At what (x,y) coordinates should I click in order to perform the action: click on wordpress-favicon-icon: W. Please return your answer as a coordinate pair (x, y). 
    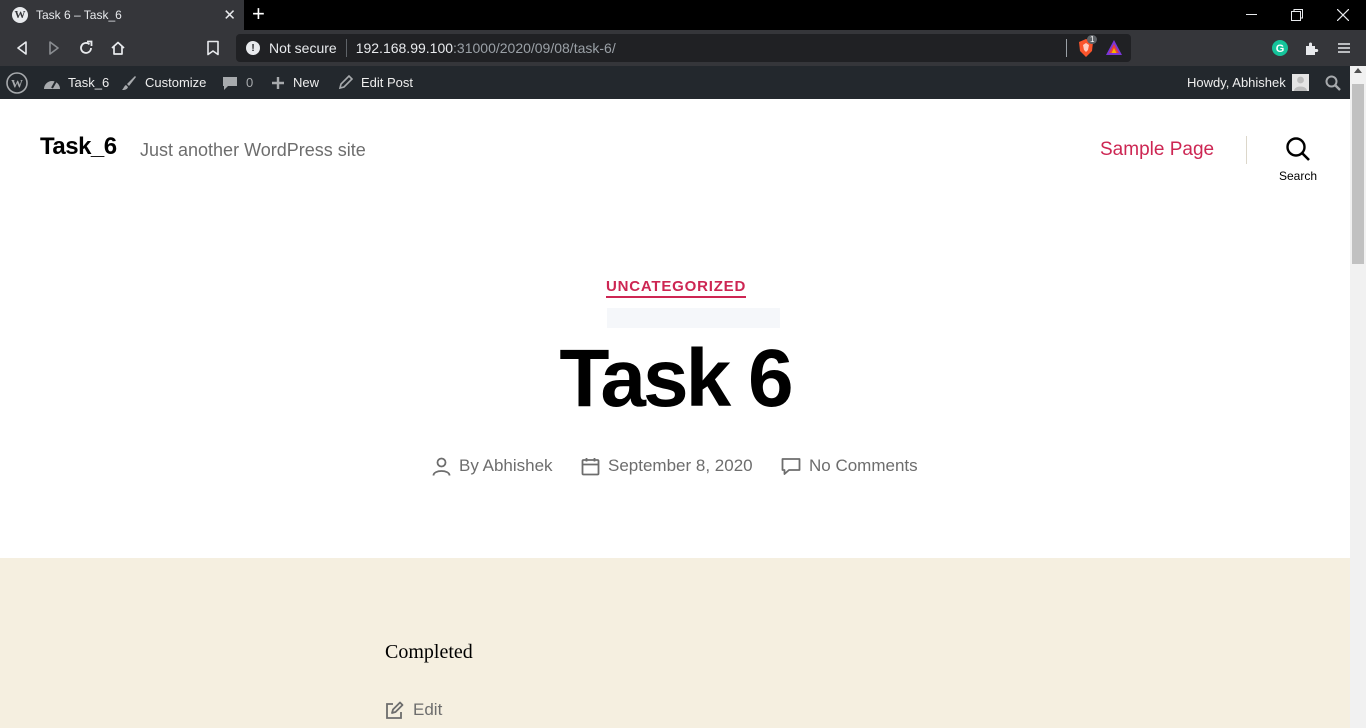
    Looking at the image, I should click on (20, 15).